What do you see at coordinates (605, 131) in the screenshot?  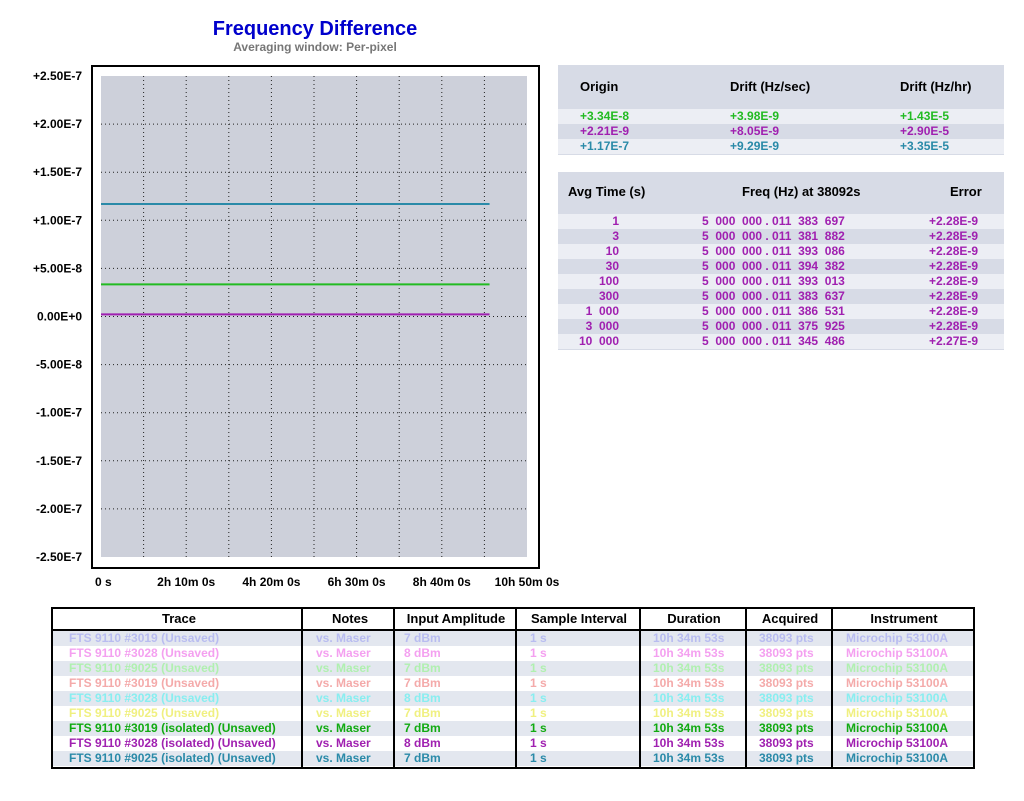 I see `drift-origin-value: +2.21E-9` at bounding box center [605, 131].